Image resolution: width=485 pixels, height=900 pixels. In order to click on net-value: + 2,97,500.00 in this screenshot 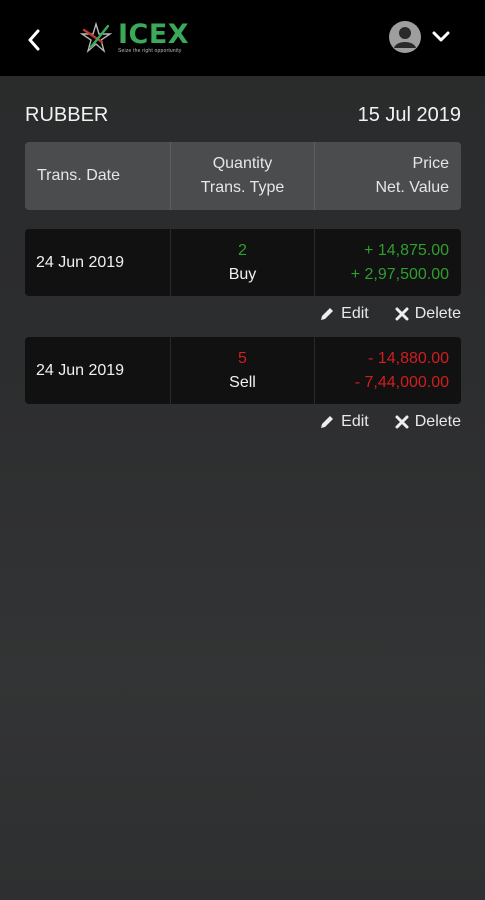, I will do `click(399, 274)`.